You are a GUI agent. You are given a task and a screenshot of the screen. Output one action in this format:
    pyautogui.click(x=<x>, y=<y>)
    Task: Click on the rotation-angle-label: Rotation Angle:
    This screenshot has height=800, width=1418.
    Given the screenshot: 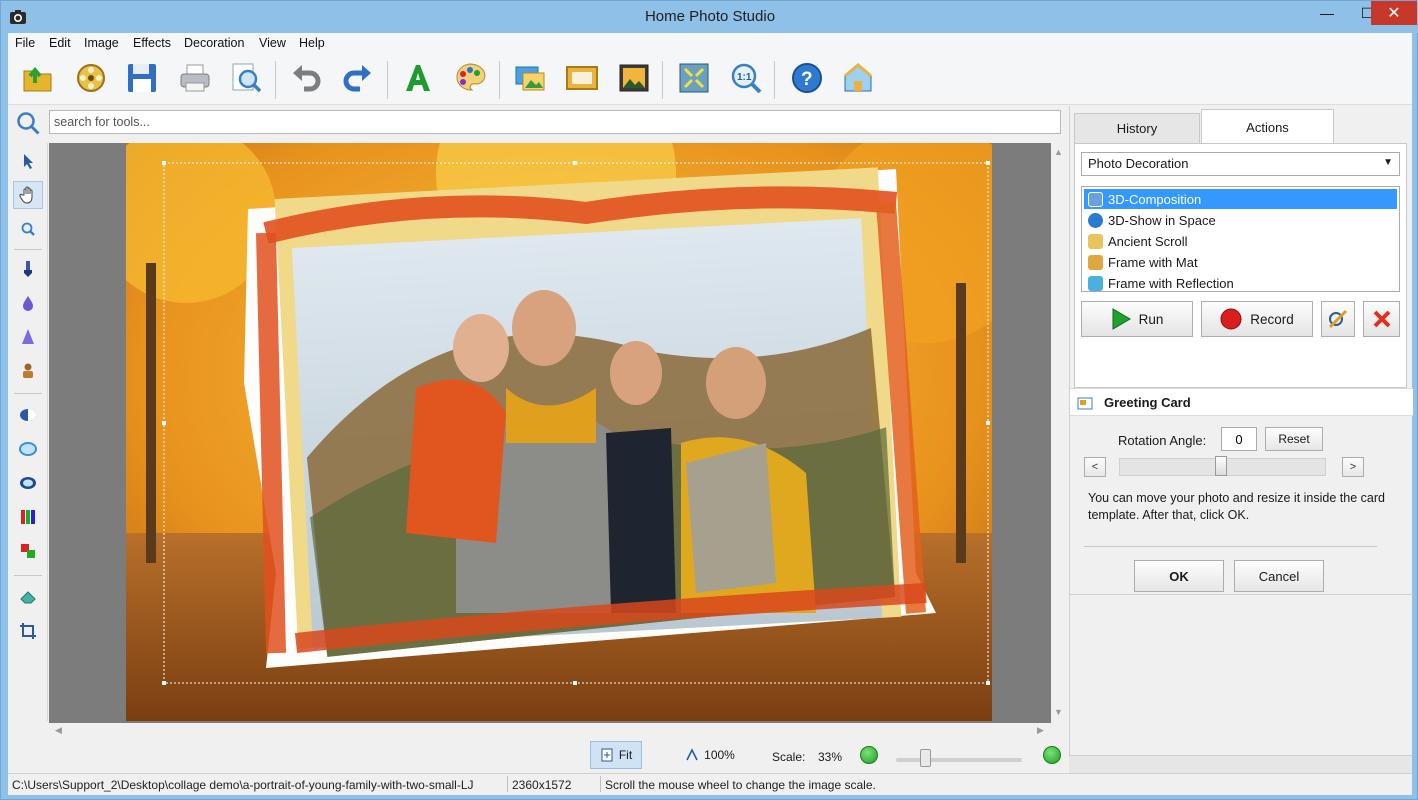 What is the action you would take?
    pyautogui.click(x=1162, y=440)
    